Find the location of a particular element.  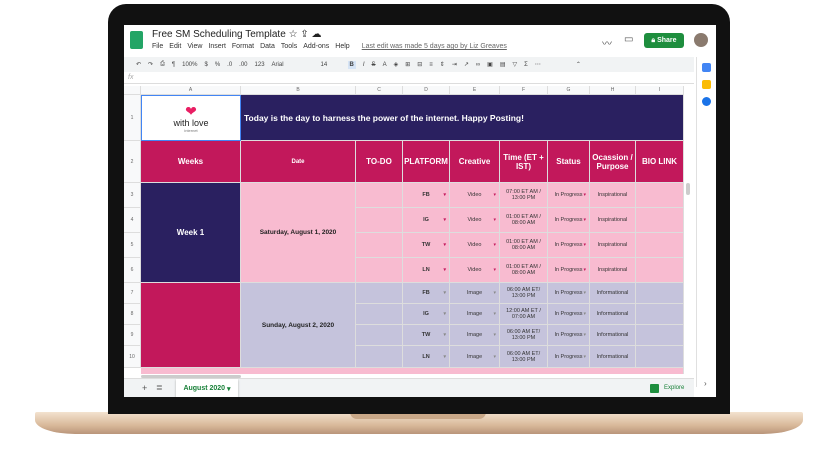

collapse-icon: ⌃ is located at coordinates (578, 64).